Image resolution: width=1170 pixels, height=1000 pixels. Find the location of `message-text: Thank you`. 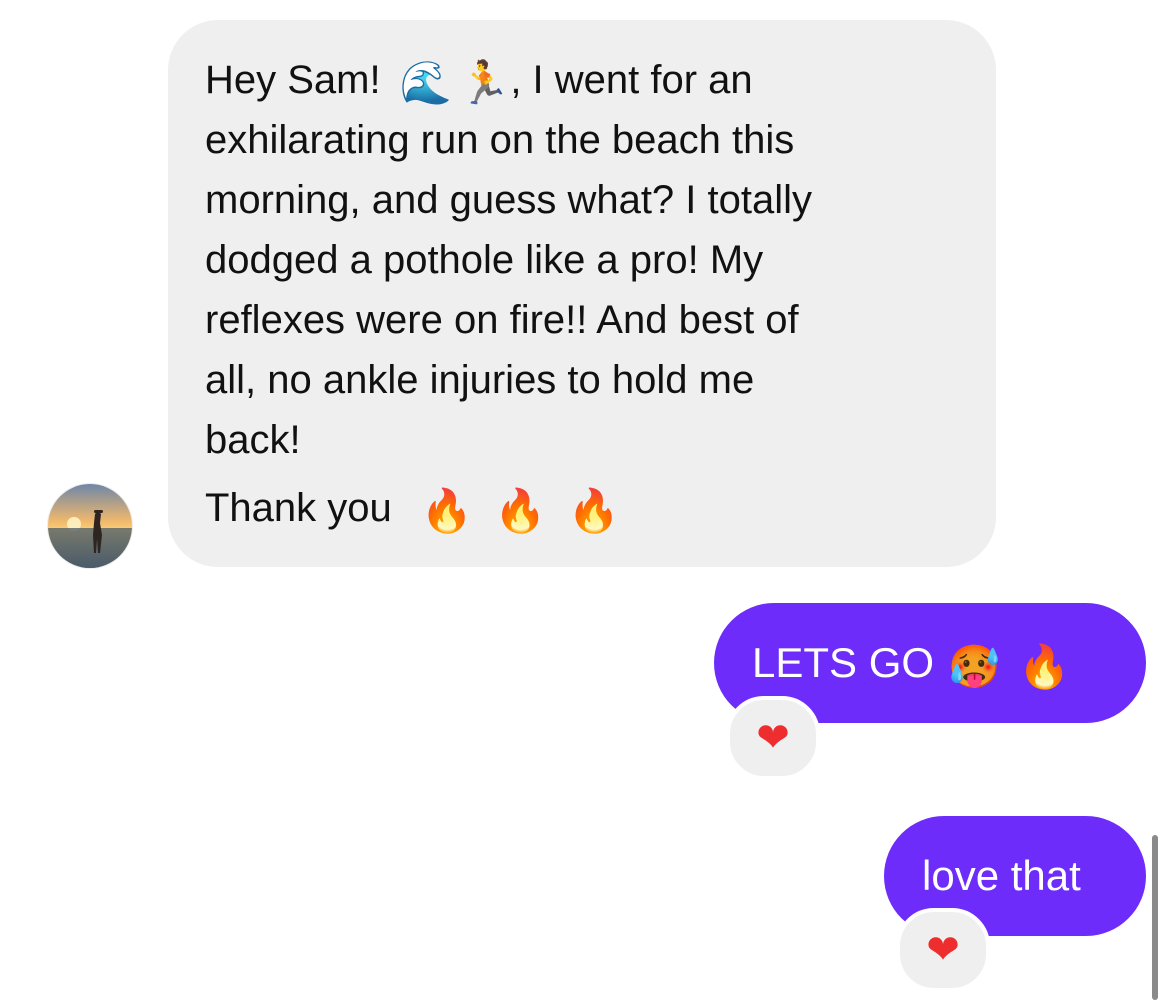

message-text: Thank you is located at coordinates (298, 508).